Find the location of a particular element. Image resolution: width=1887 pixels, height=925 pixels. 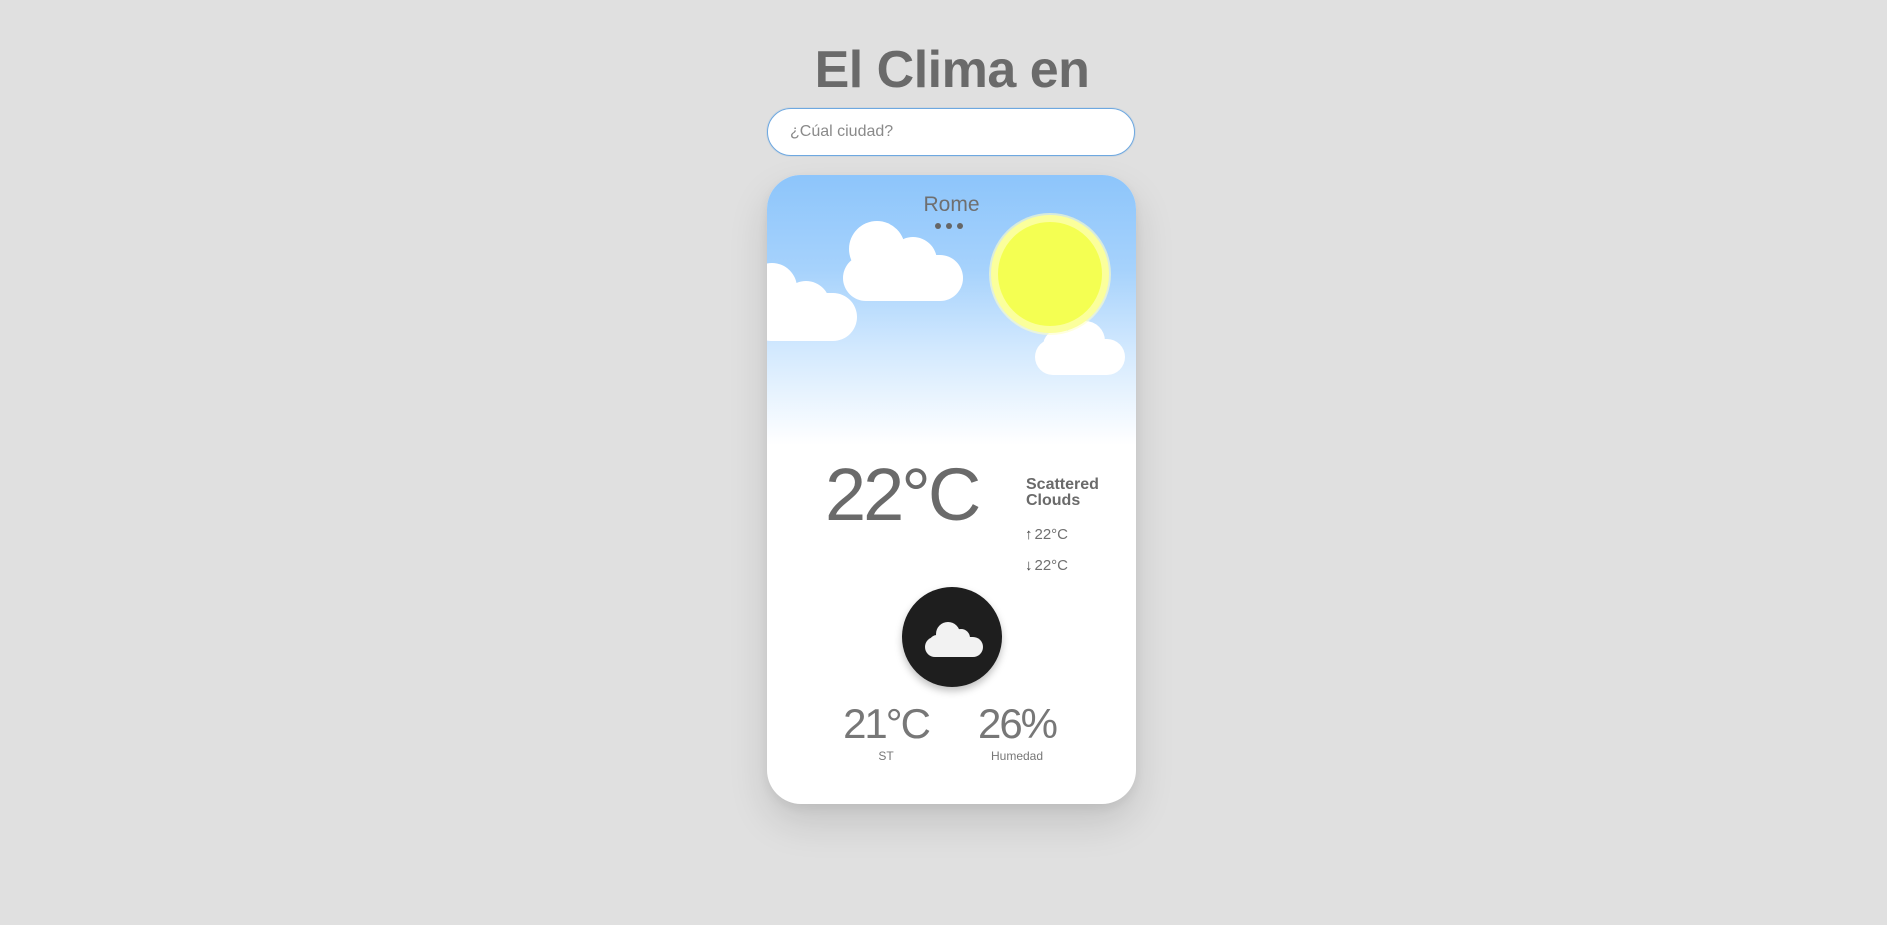

more-options-button is located at coordinates (949, 226).